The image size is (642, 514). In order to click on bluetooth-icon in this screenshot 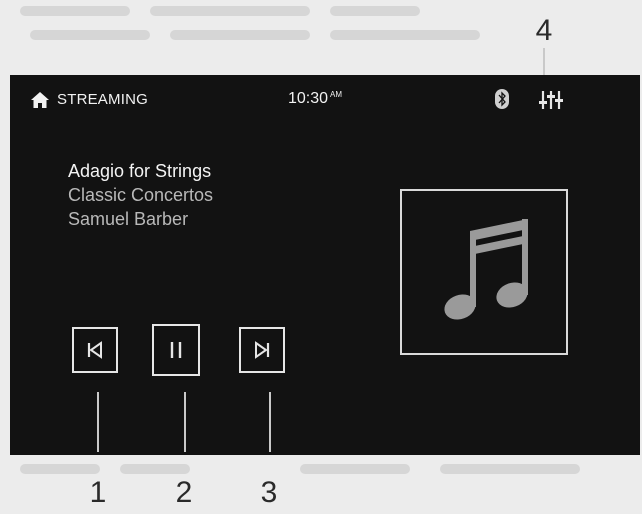, I will do `click(502, 99)`.